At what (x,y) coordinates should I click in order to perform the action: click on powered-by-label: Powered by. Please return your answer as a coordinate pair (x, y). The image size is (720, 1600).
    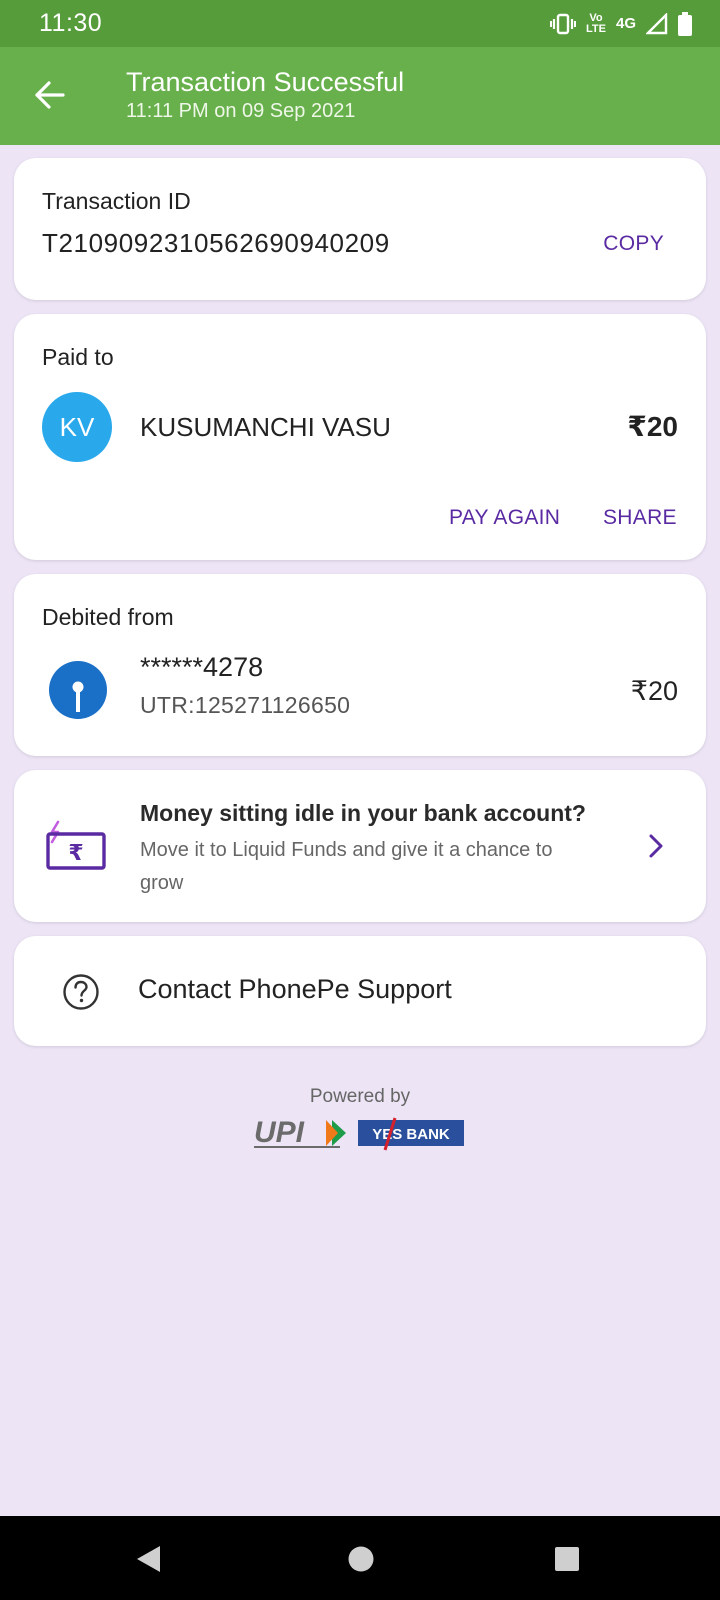
    Looking at the image, I should click on (360, 1096).